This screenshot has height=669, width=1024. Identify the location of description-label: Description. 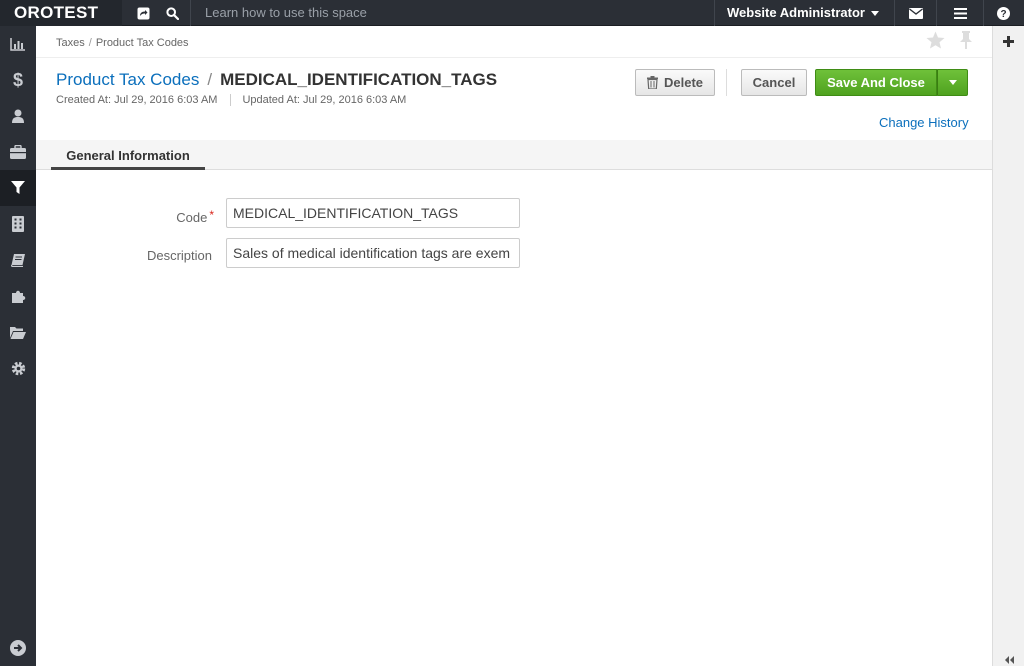
(179, 255).